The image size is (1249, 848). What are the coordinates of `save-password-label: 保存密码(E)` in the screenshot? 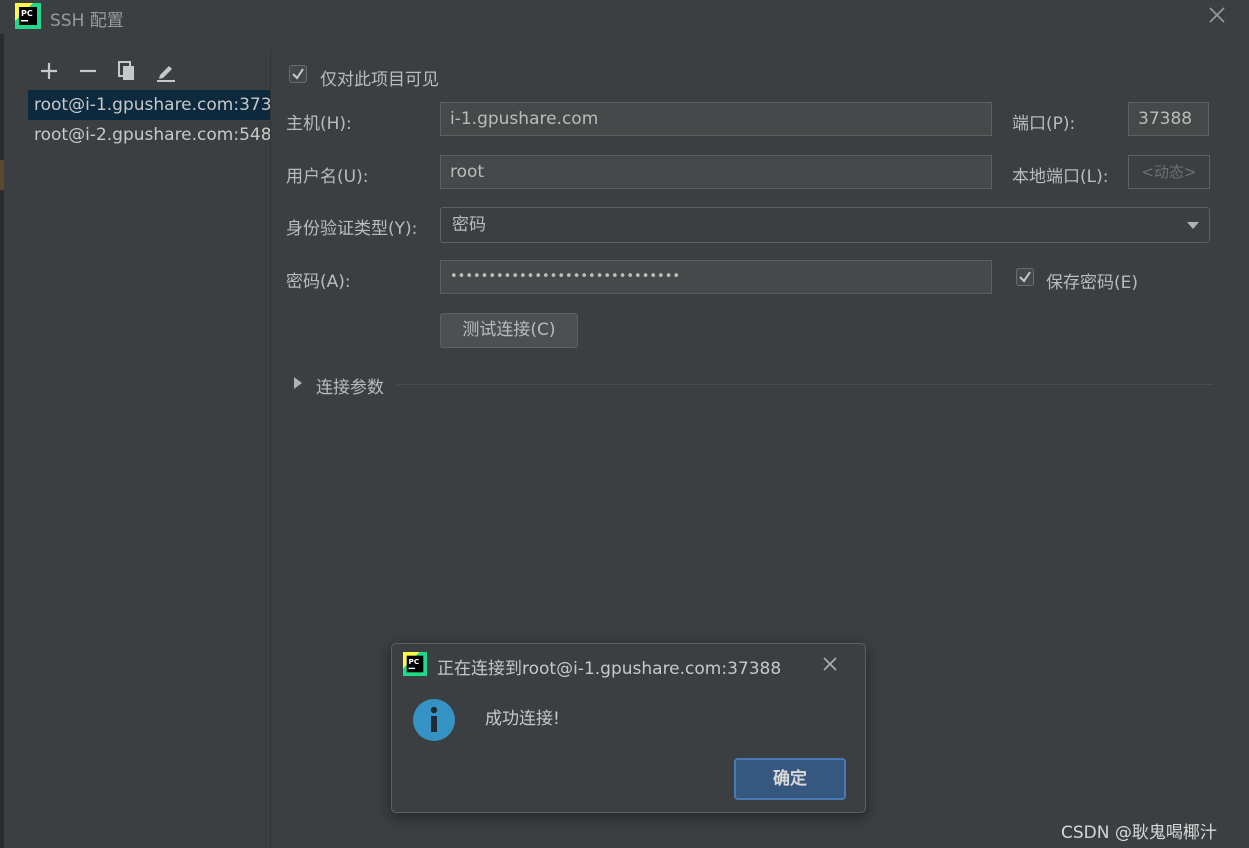 It's located at (1092, 283).